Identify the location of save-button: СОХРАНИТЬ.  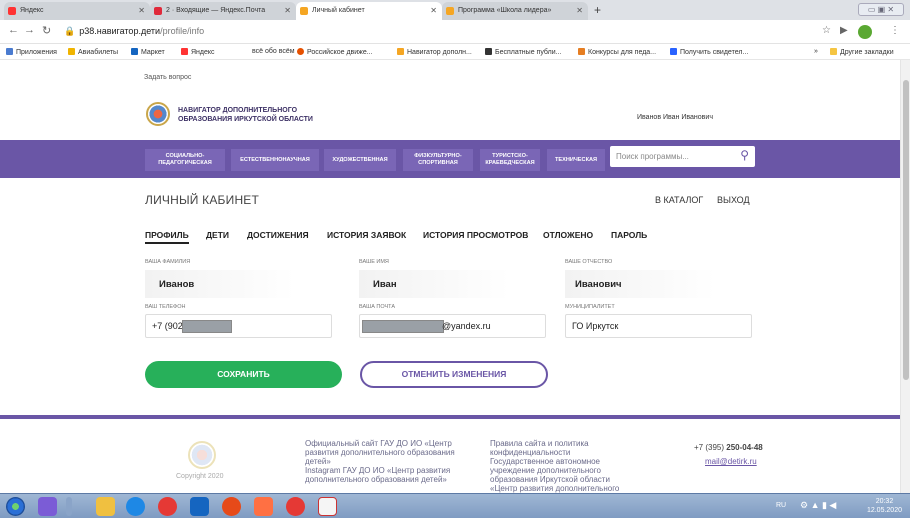
(243, 374).